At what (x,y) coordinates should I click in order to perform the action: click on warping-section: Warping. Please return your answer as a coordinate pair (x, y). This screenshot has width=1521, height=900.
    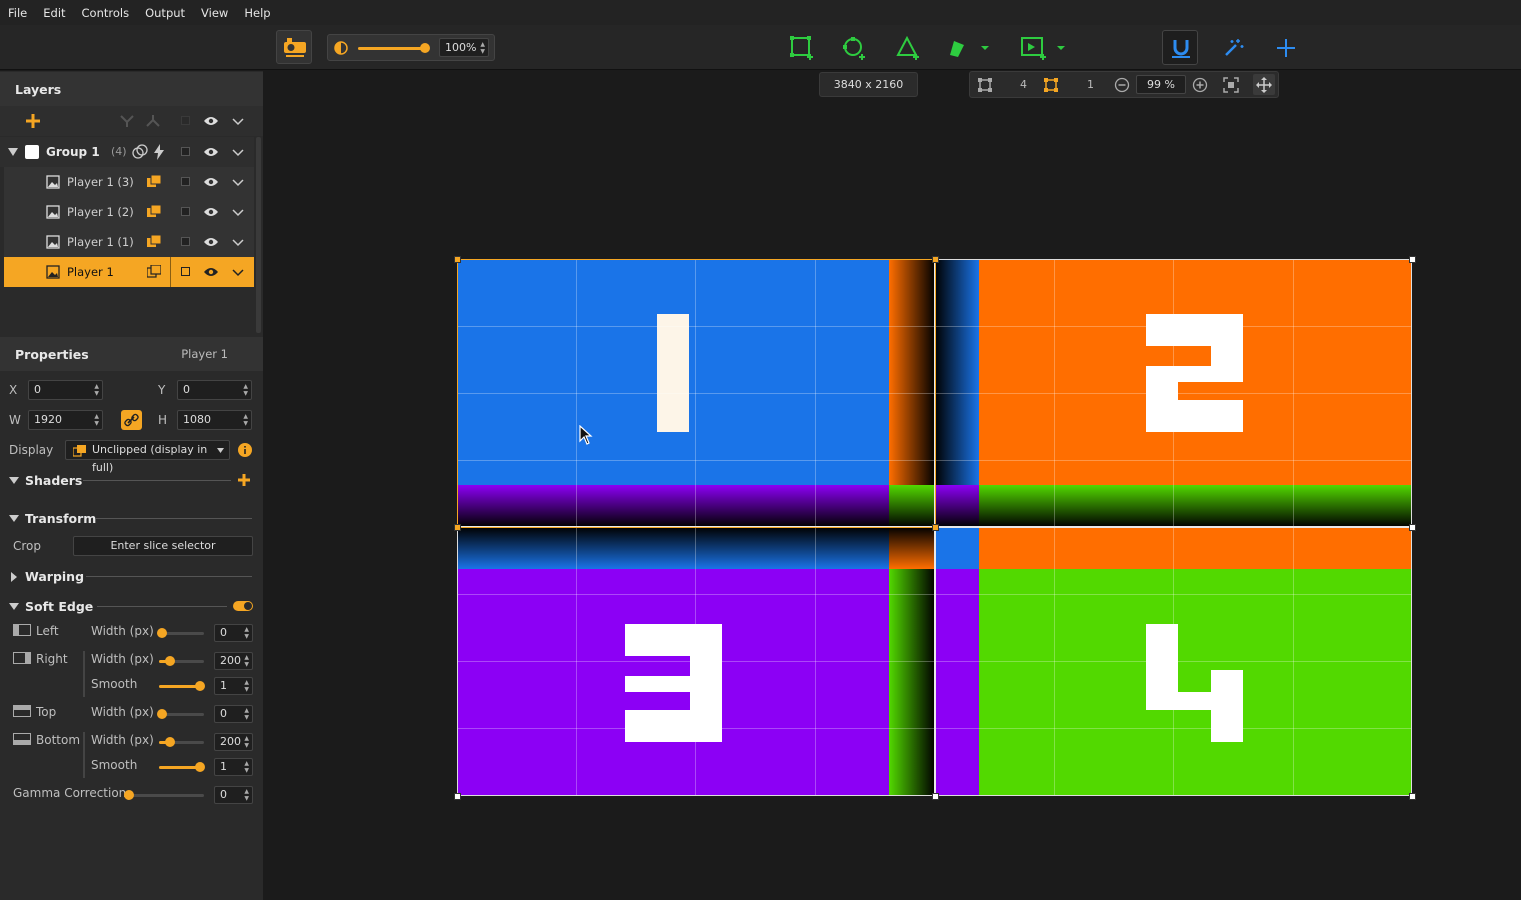
    Looking at the image, I should click on (46, 576).